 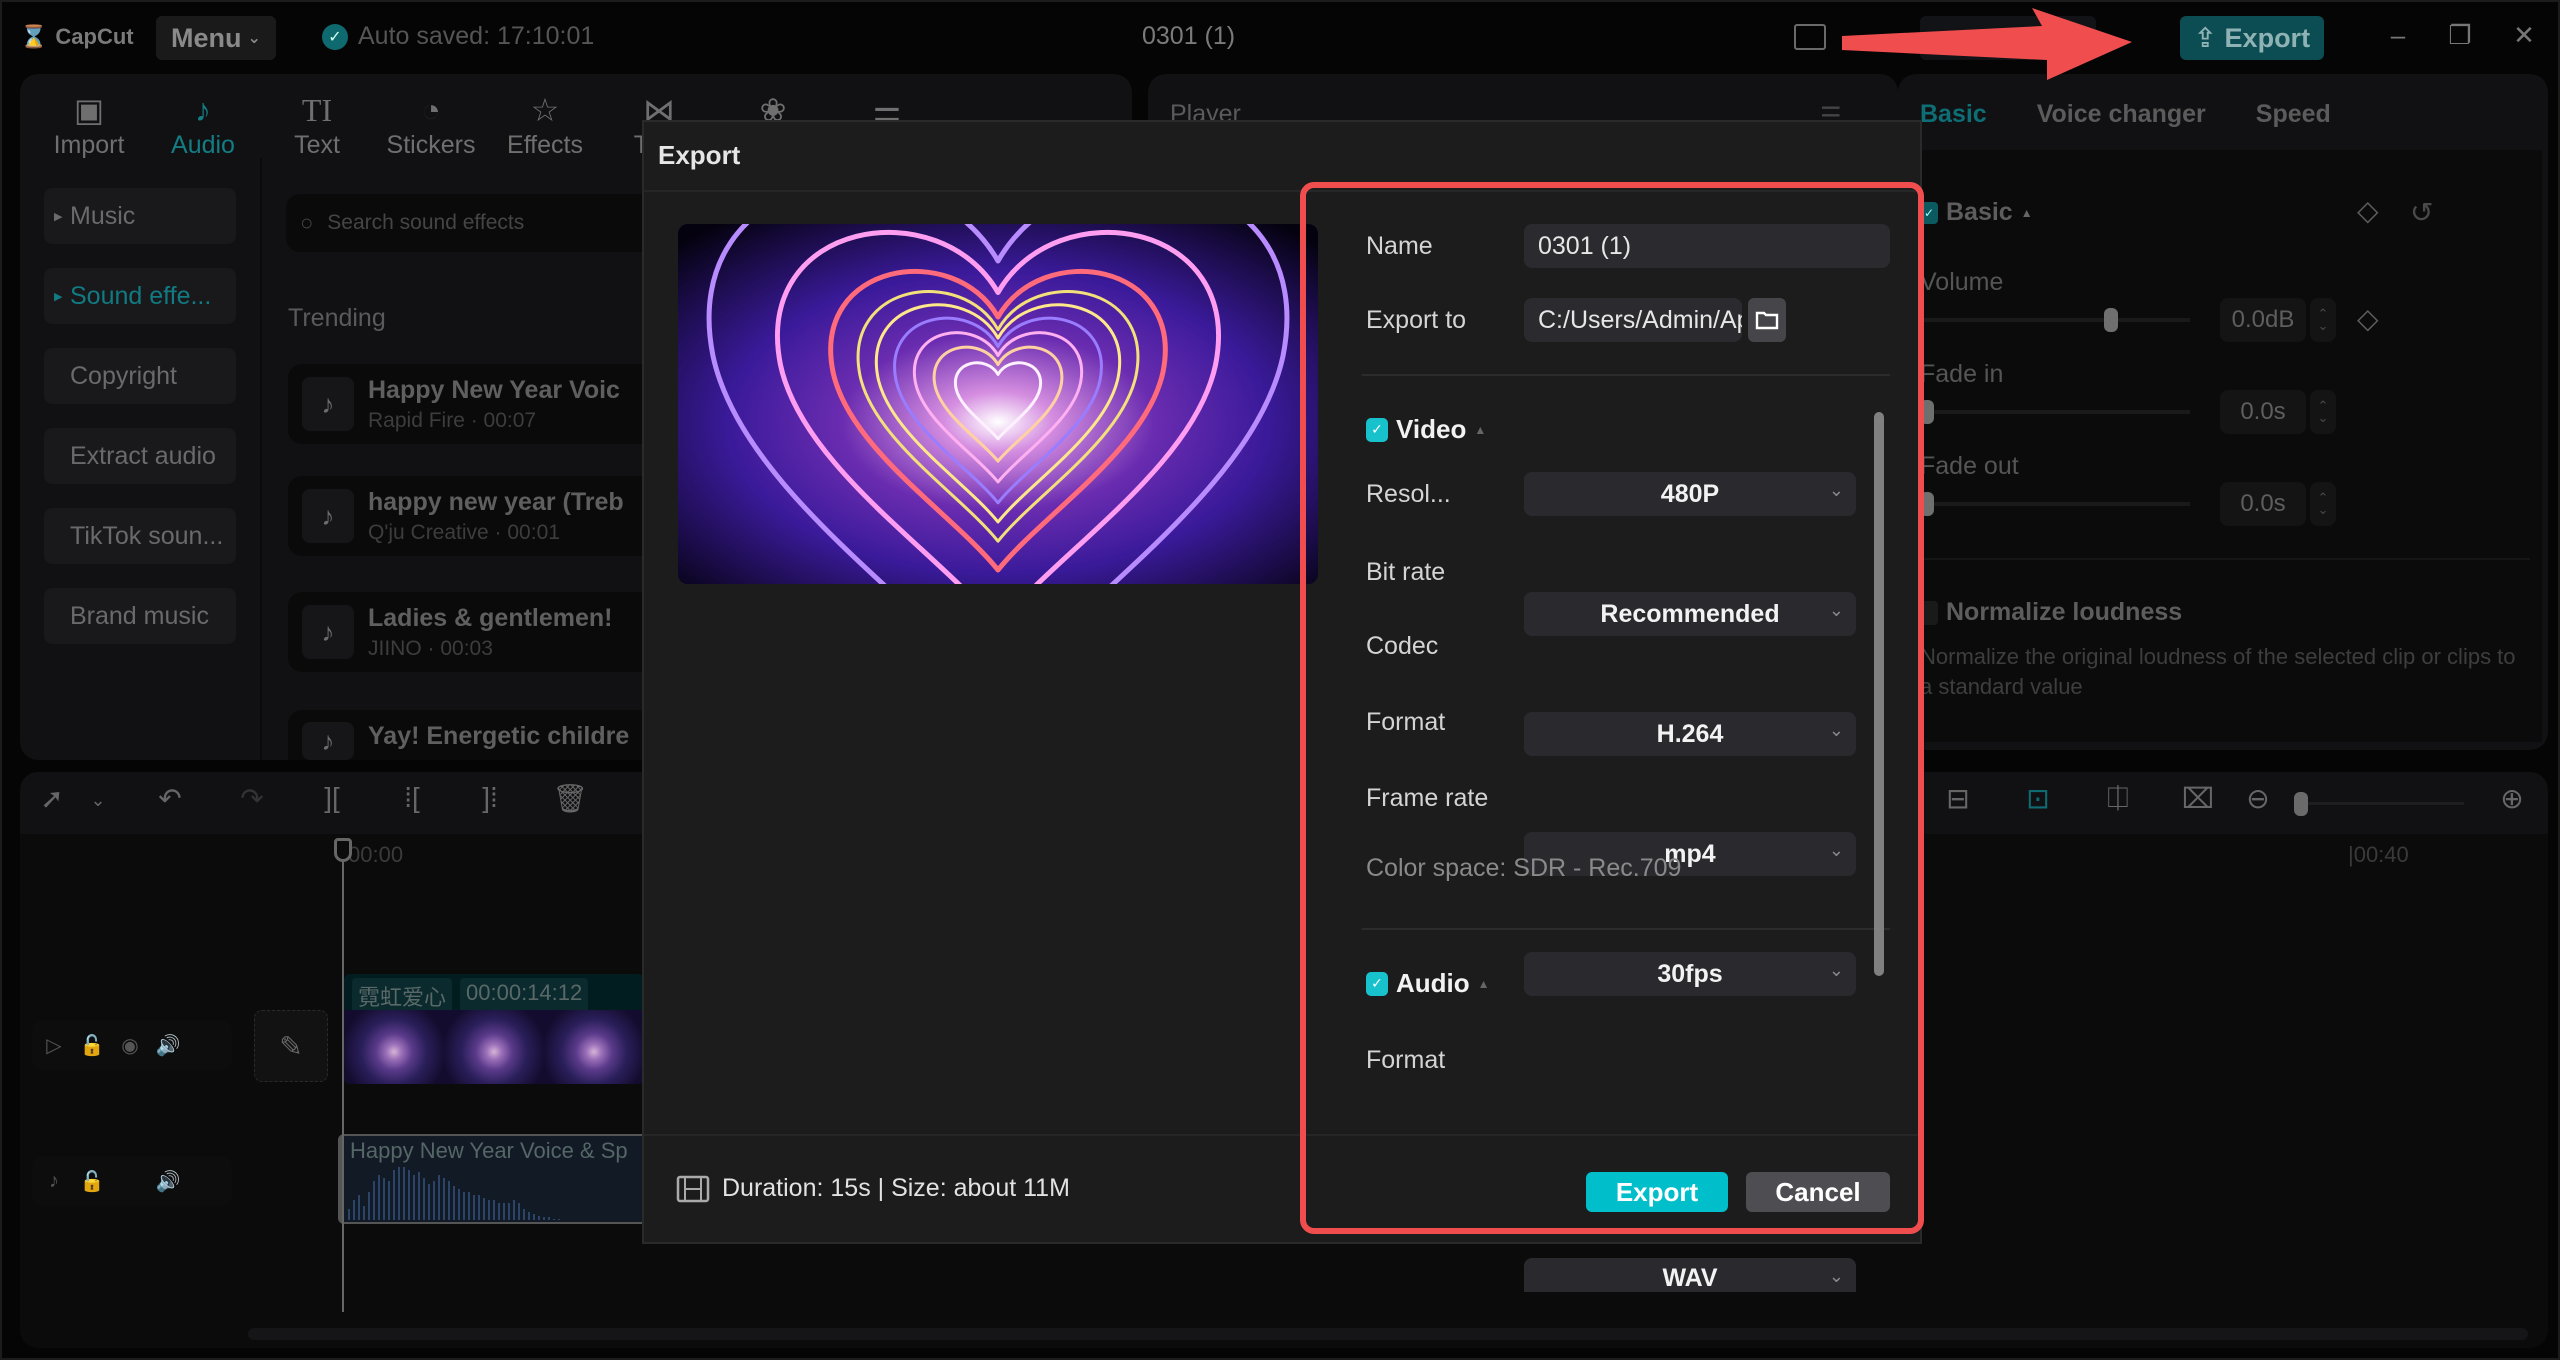 I want to click on autosave-status: ✓ Auto saved: 17:10:01, so click(x=458, y=36).